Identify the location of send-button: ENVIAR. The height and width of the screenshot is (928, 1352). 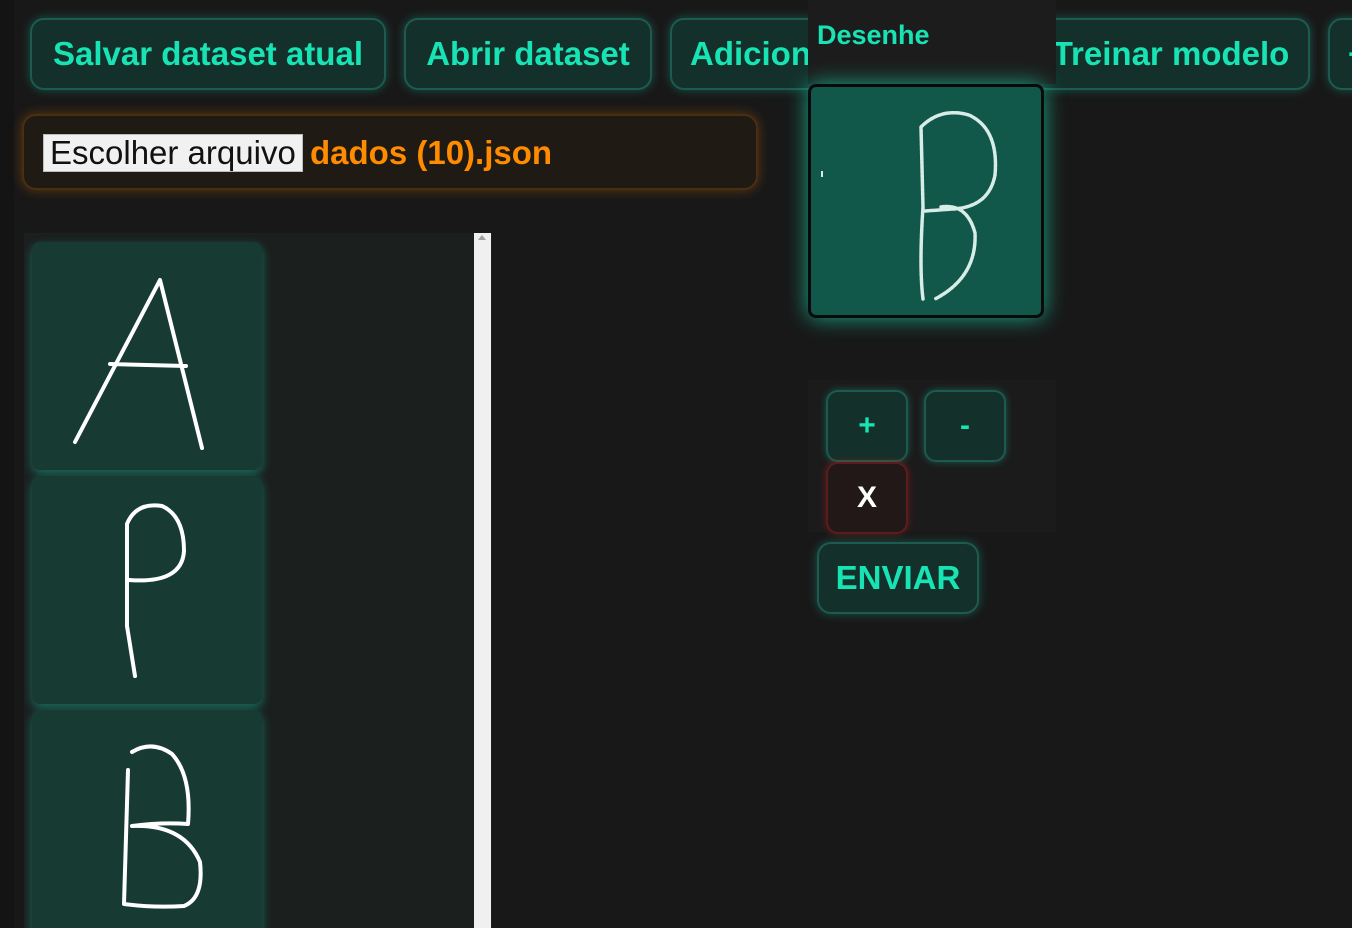
(898, 578).